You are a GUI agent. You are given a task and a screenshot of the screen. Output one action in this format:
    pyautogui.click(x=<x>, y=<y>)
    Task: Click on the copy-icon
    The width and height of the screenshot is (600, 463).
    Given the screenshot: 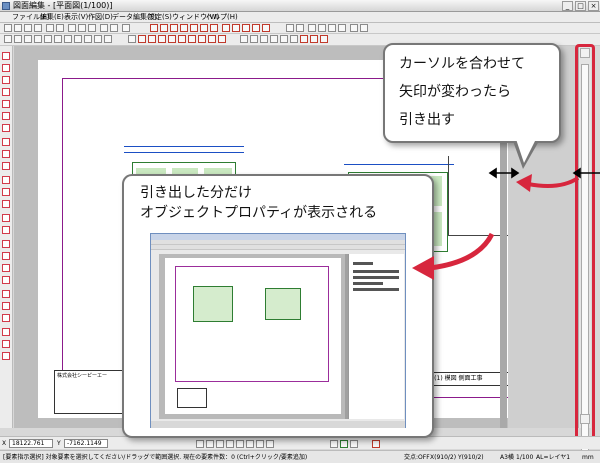 What is the action you would take?
    pyautogui.click(x=82, y=28)
    